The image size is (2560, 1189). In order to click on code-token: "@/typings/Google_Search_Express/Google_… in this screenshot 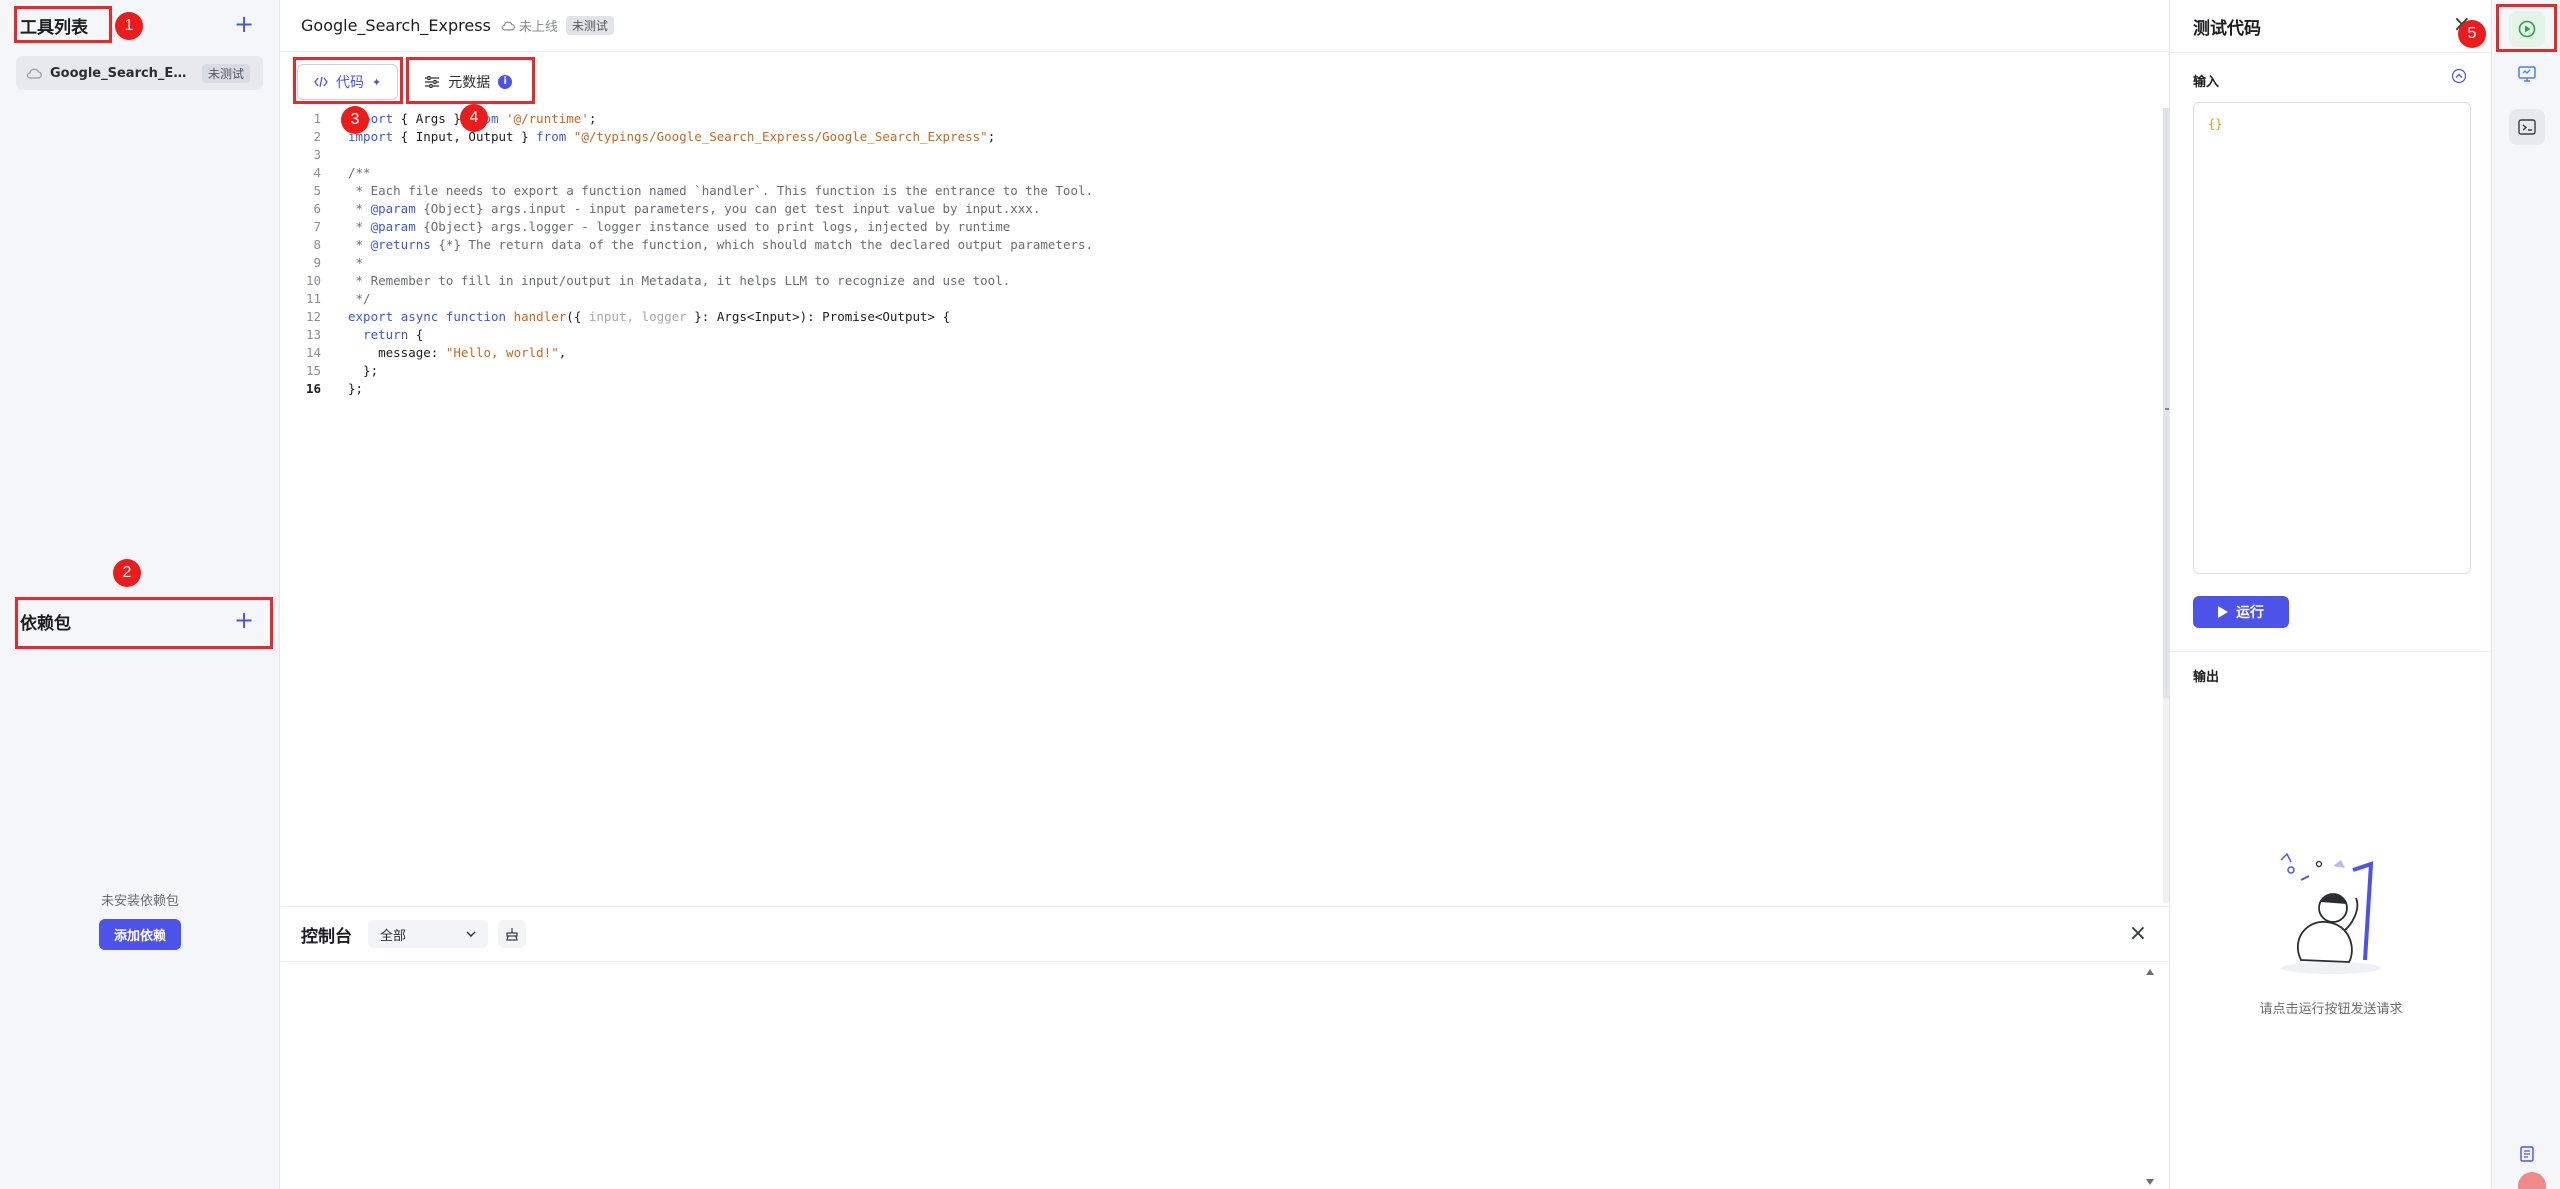, I will do `click(780, 136)`.